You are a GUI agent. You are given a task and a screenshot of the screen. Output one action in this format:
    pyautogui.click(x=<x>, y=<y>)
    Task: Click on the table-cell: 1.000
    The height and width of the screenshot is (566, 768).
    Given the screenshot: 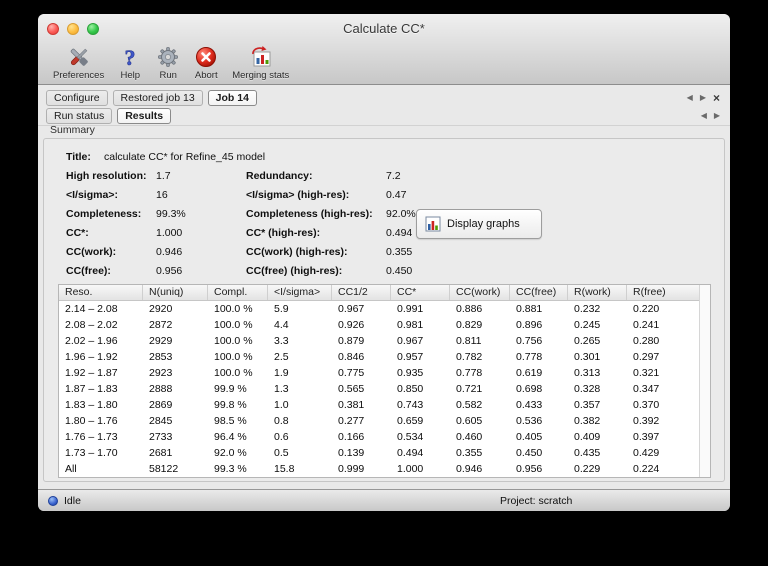 What is the action you would take?
    pyautogui.click(x=410, y=469)
    